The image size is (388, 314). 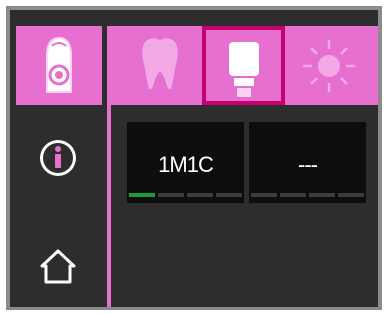 I want to click on light-burst-icon, so click(x=329, y=66).